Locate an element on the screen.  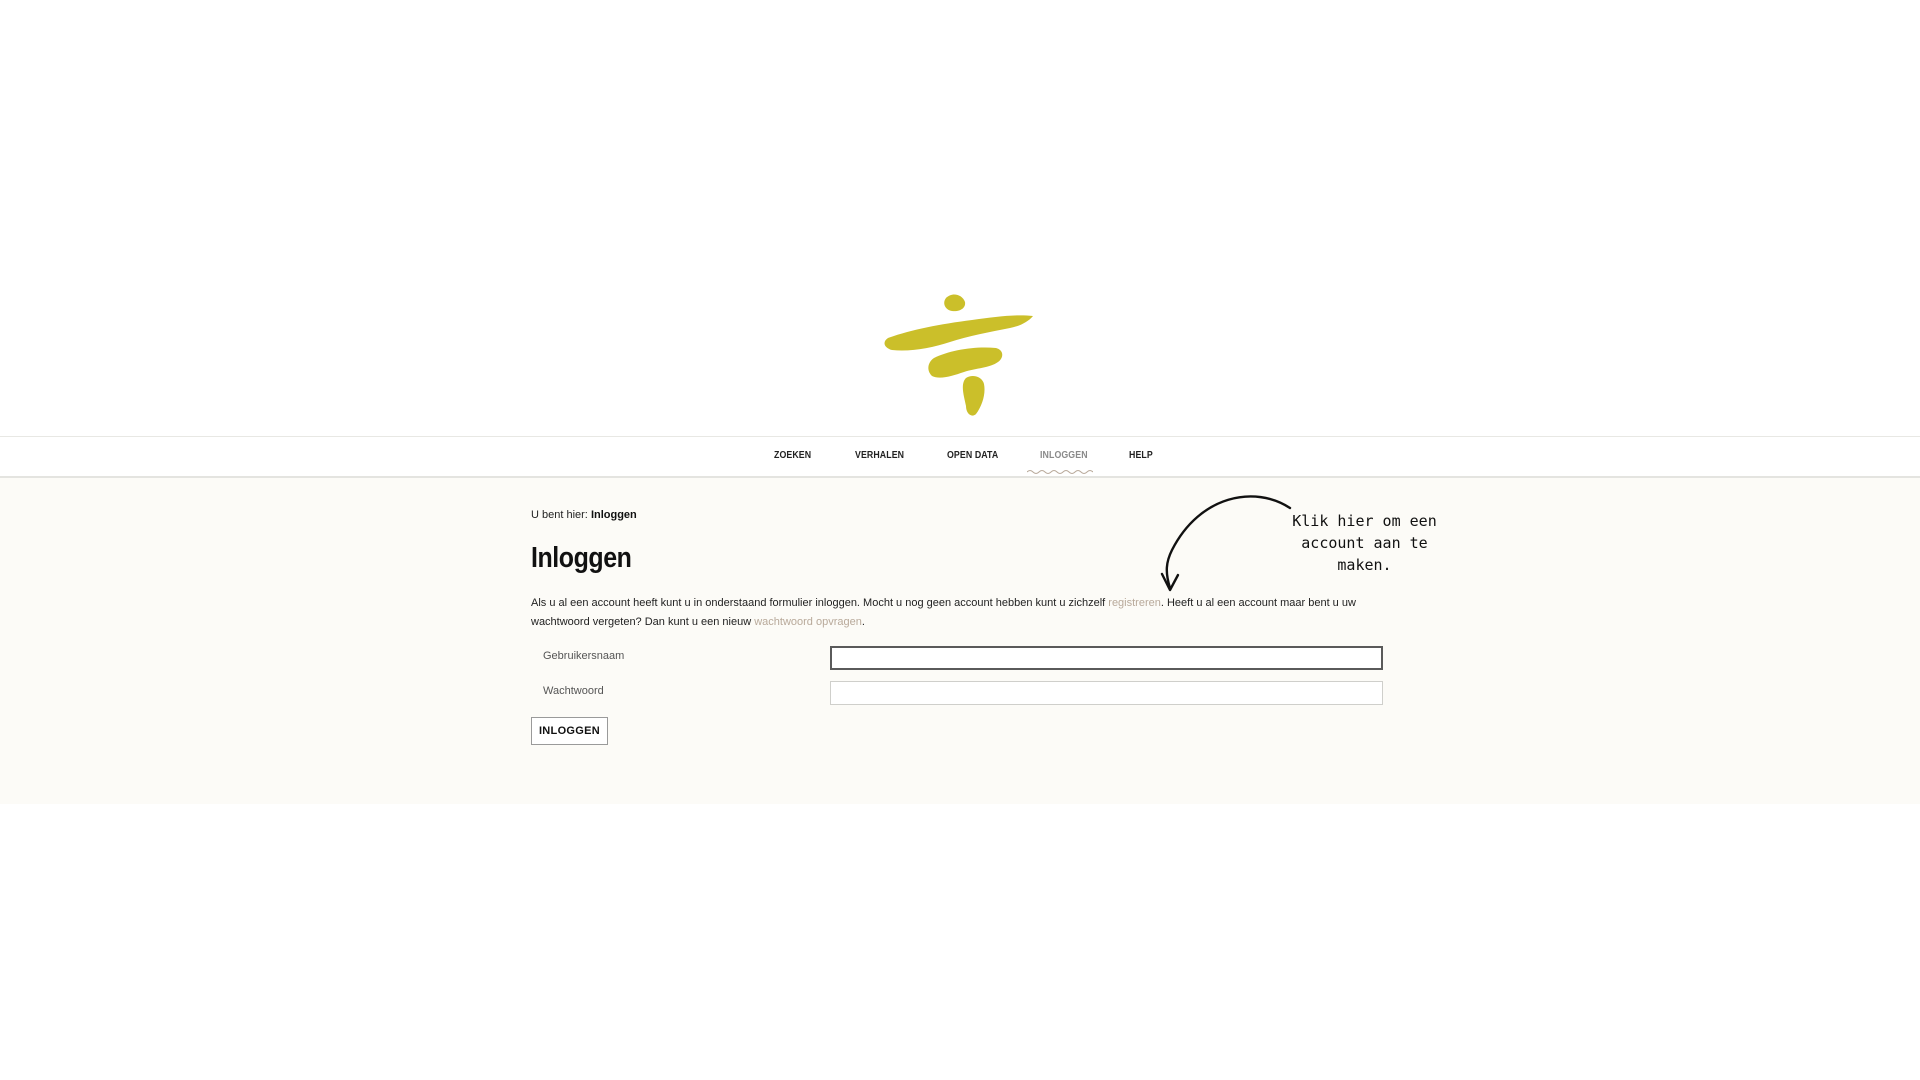
nav-list: ZOEKEN VERHALEN OPEN DATA INLOGGEN HELP is located at coordinates (960, 457).